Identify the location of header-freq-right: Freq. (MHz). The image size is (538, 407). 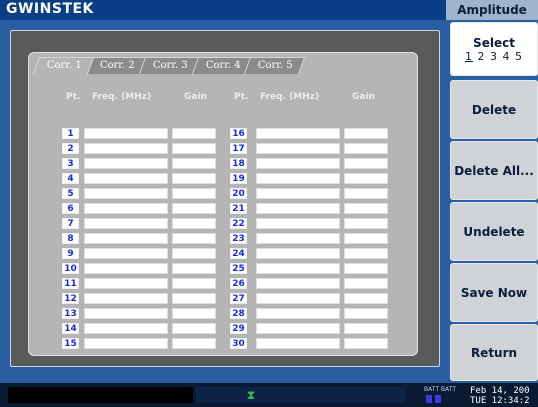
(290, 97).